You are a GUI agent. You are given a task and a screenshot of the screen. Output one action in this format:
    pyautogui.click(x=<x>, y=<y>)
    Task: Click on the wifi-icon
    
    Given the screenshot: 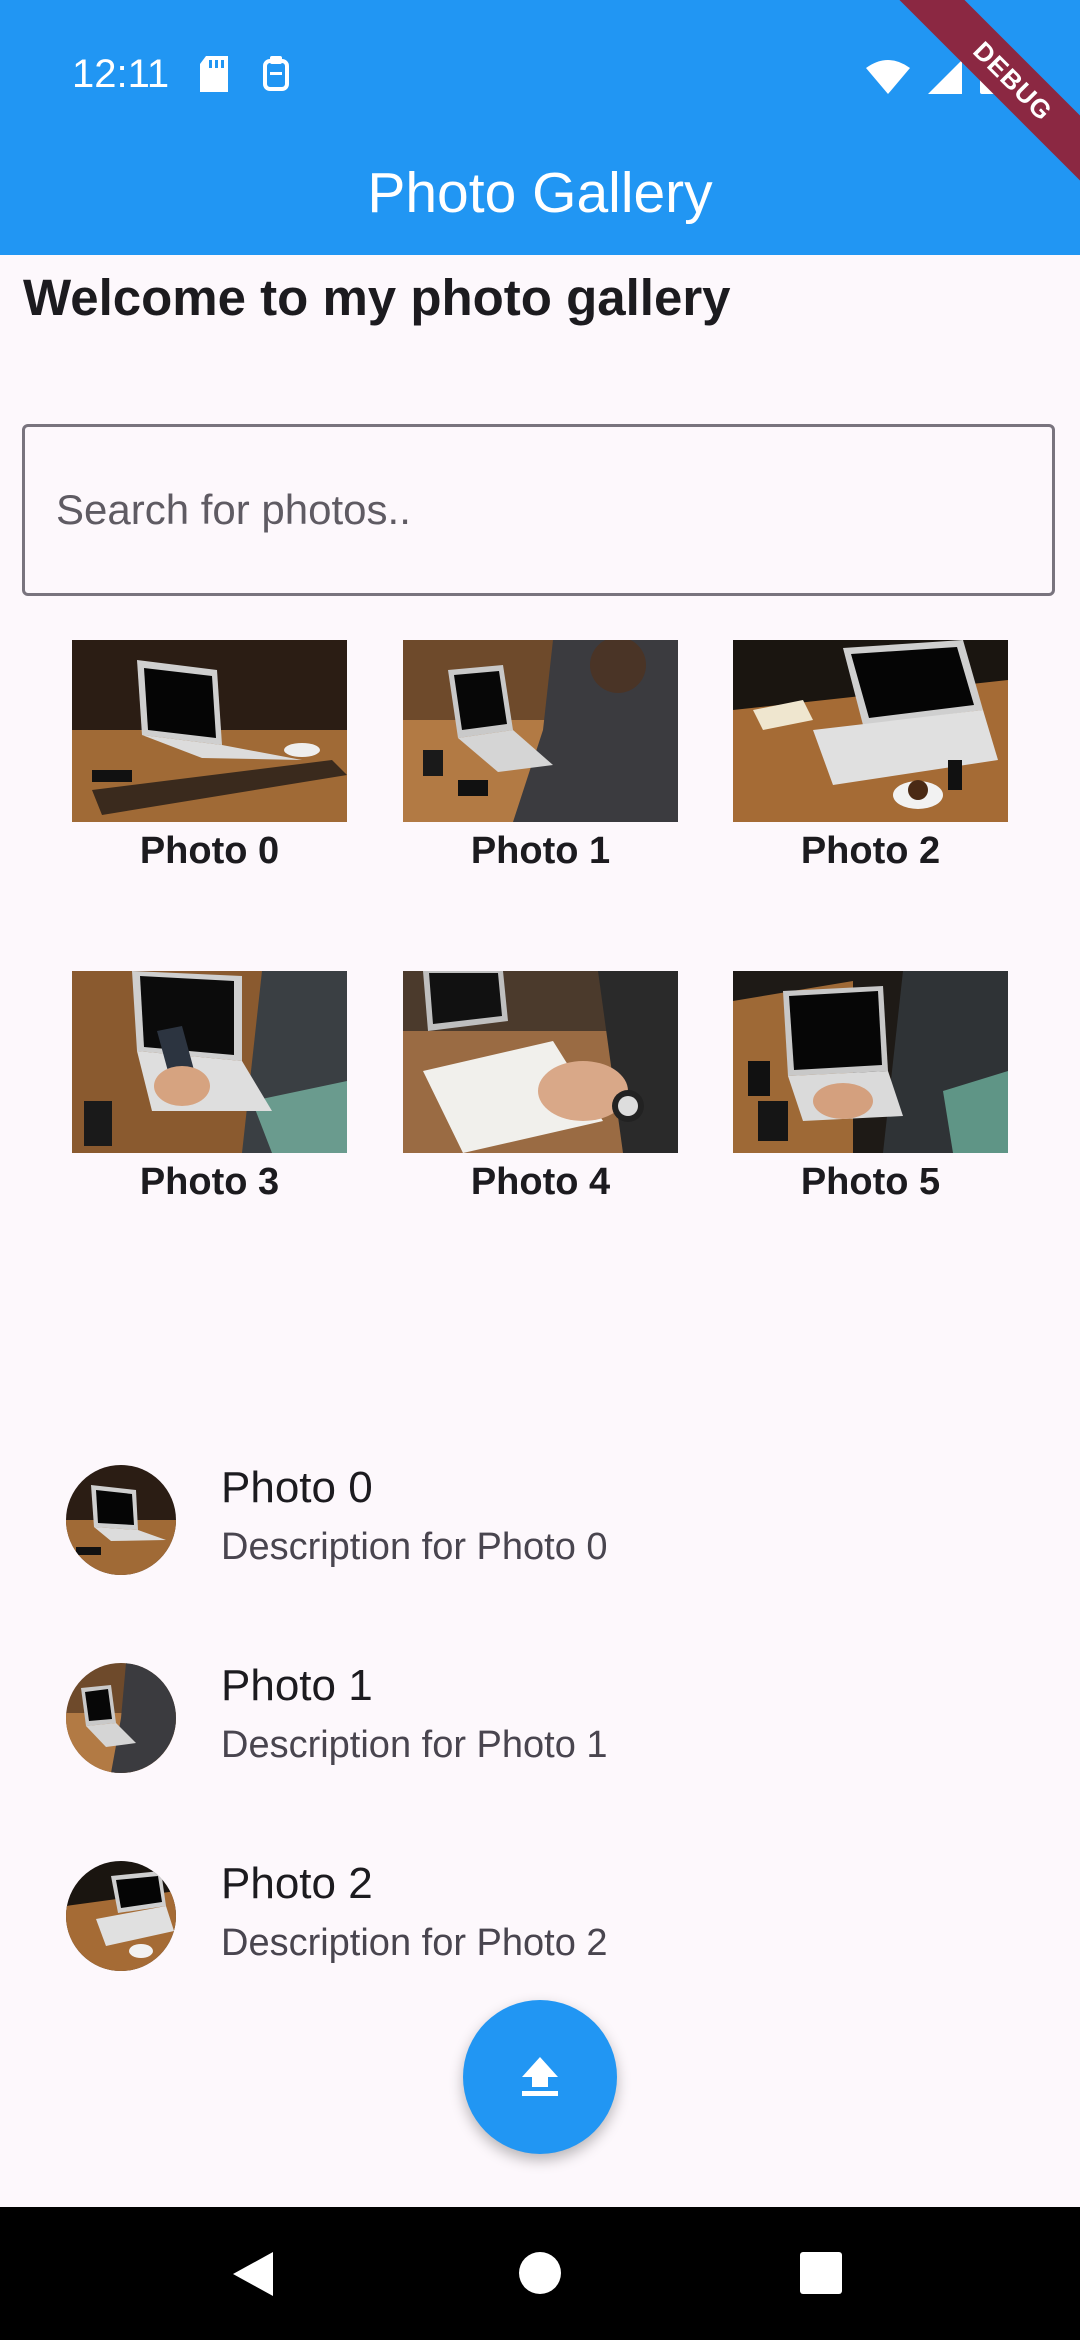 What is the action you would take?
    pyautogui.click(x=888, y=79)
    